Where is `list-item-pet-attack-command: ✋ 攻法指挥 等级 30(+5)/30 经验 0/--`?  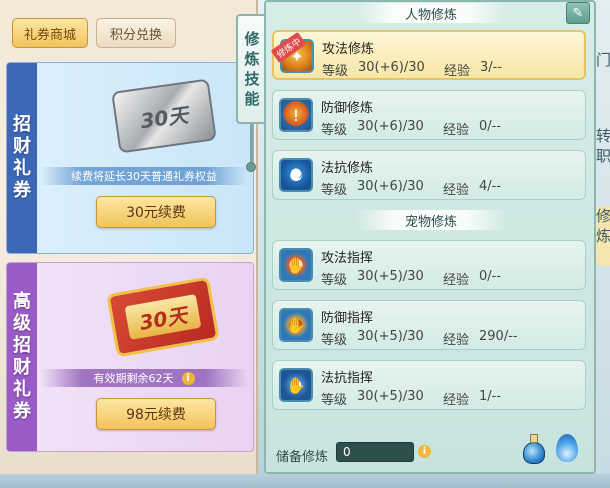 list-item-pet-attack-command: ✋ 攻法指挥 等级 30(+5)/30 经验 0/-- is located at coordinates (429, 265).